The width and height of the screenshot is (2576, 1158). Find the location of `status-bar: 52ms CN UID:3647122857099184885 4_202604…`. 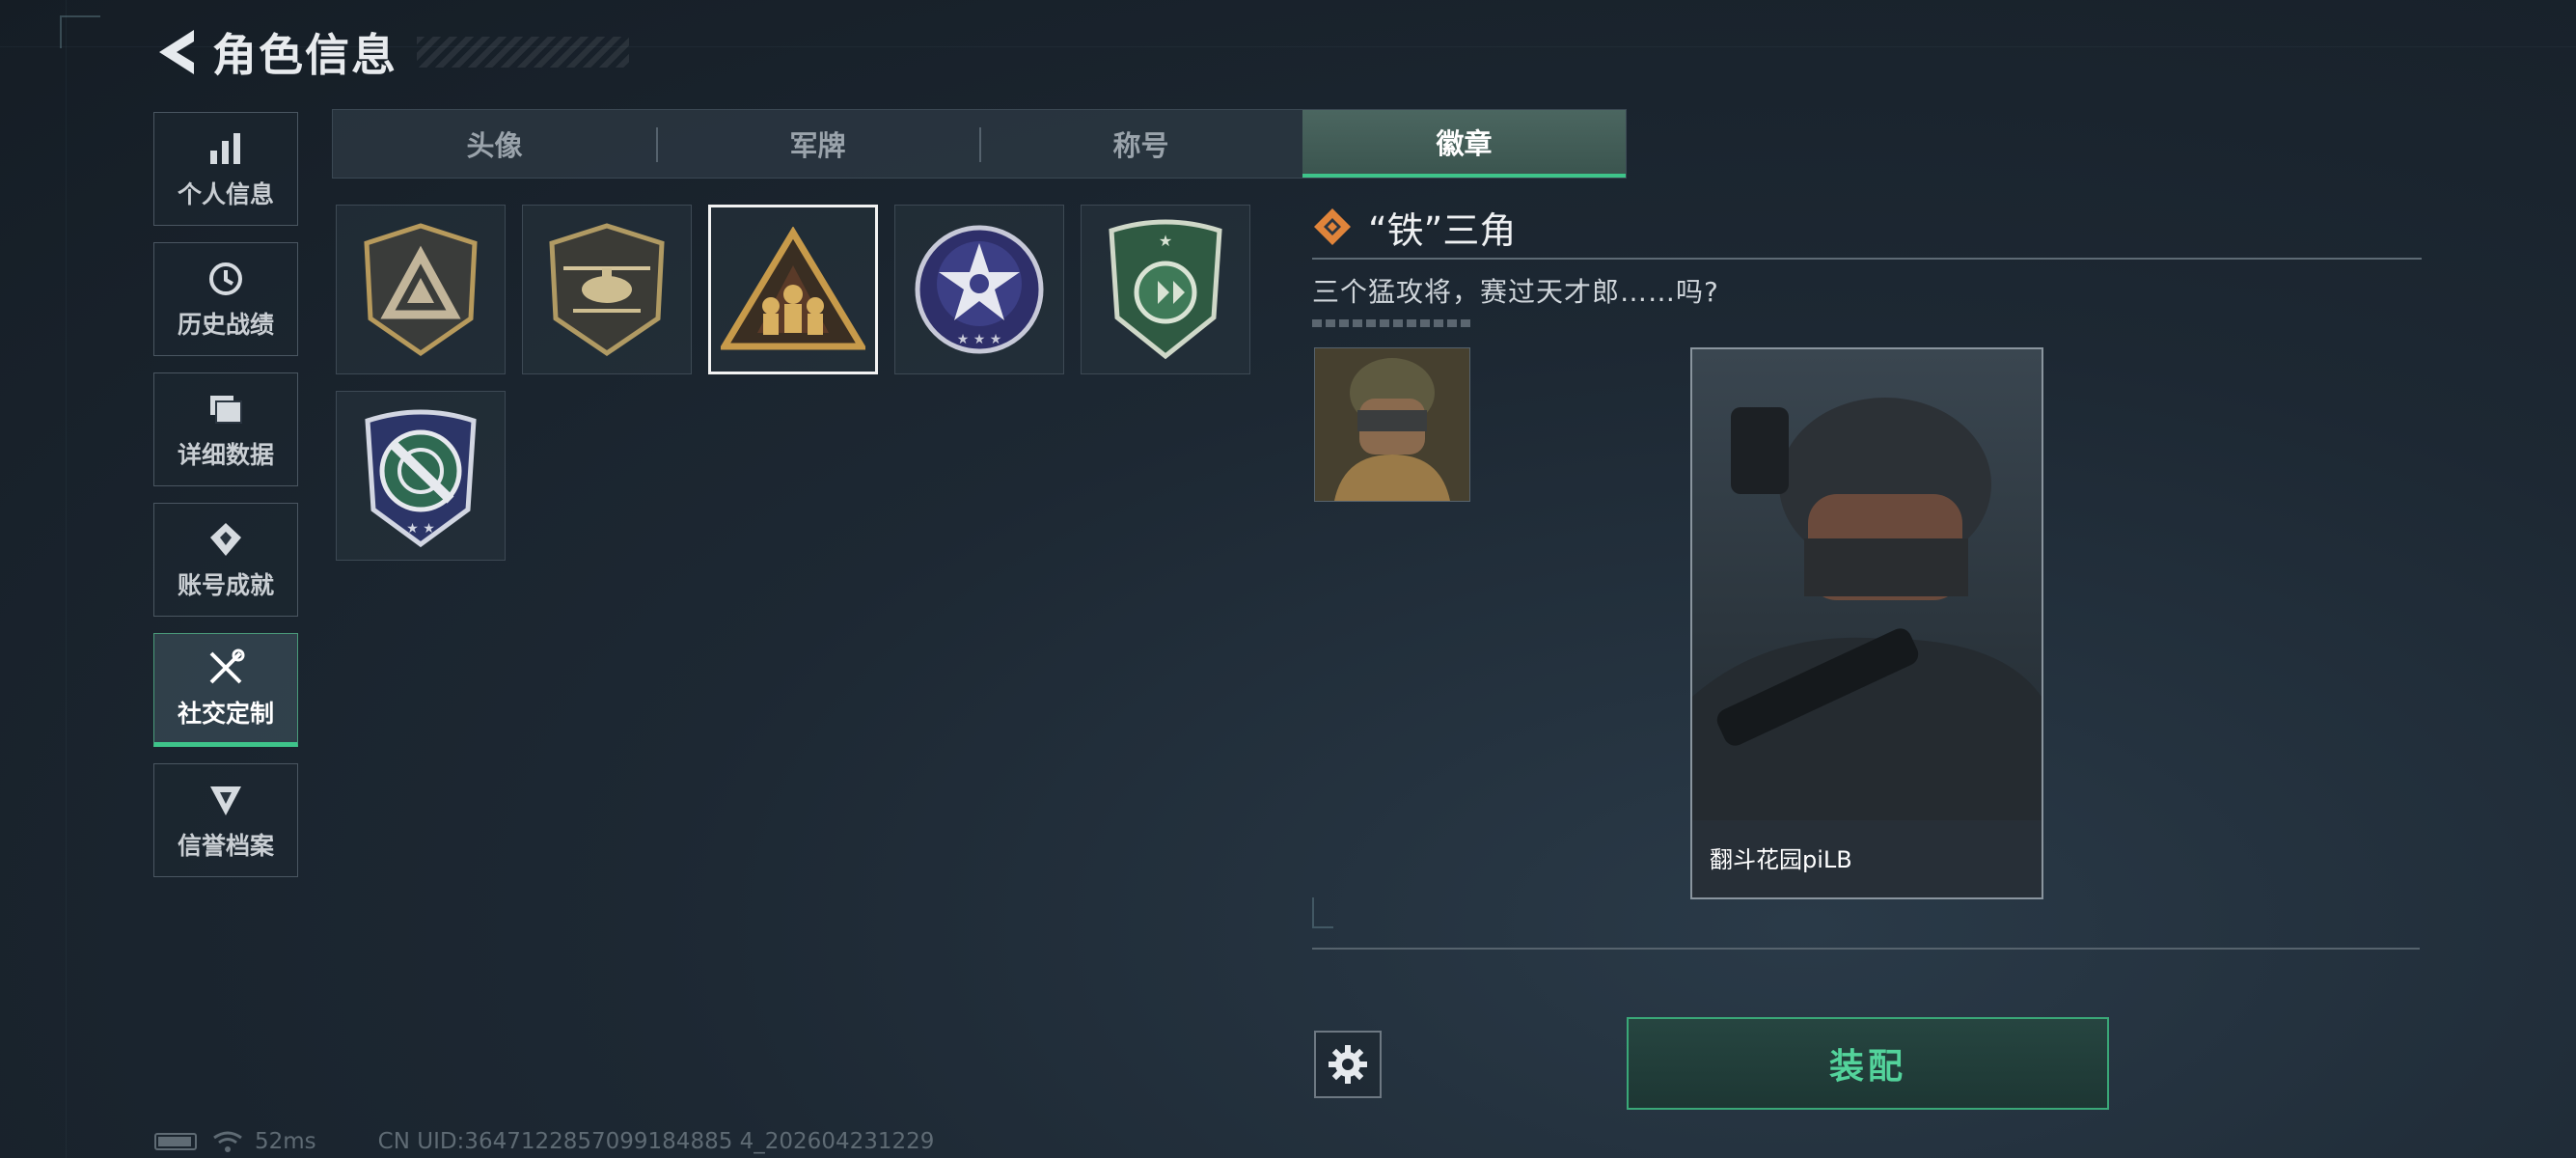

status-bar: 52ms CN UID:3647122857099184885 4_202604… is located at coordinates (544, 1141).